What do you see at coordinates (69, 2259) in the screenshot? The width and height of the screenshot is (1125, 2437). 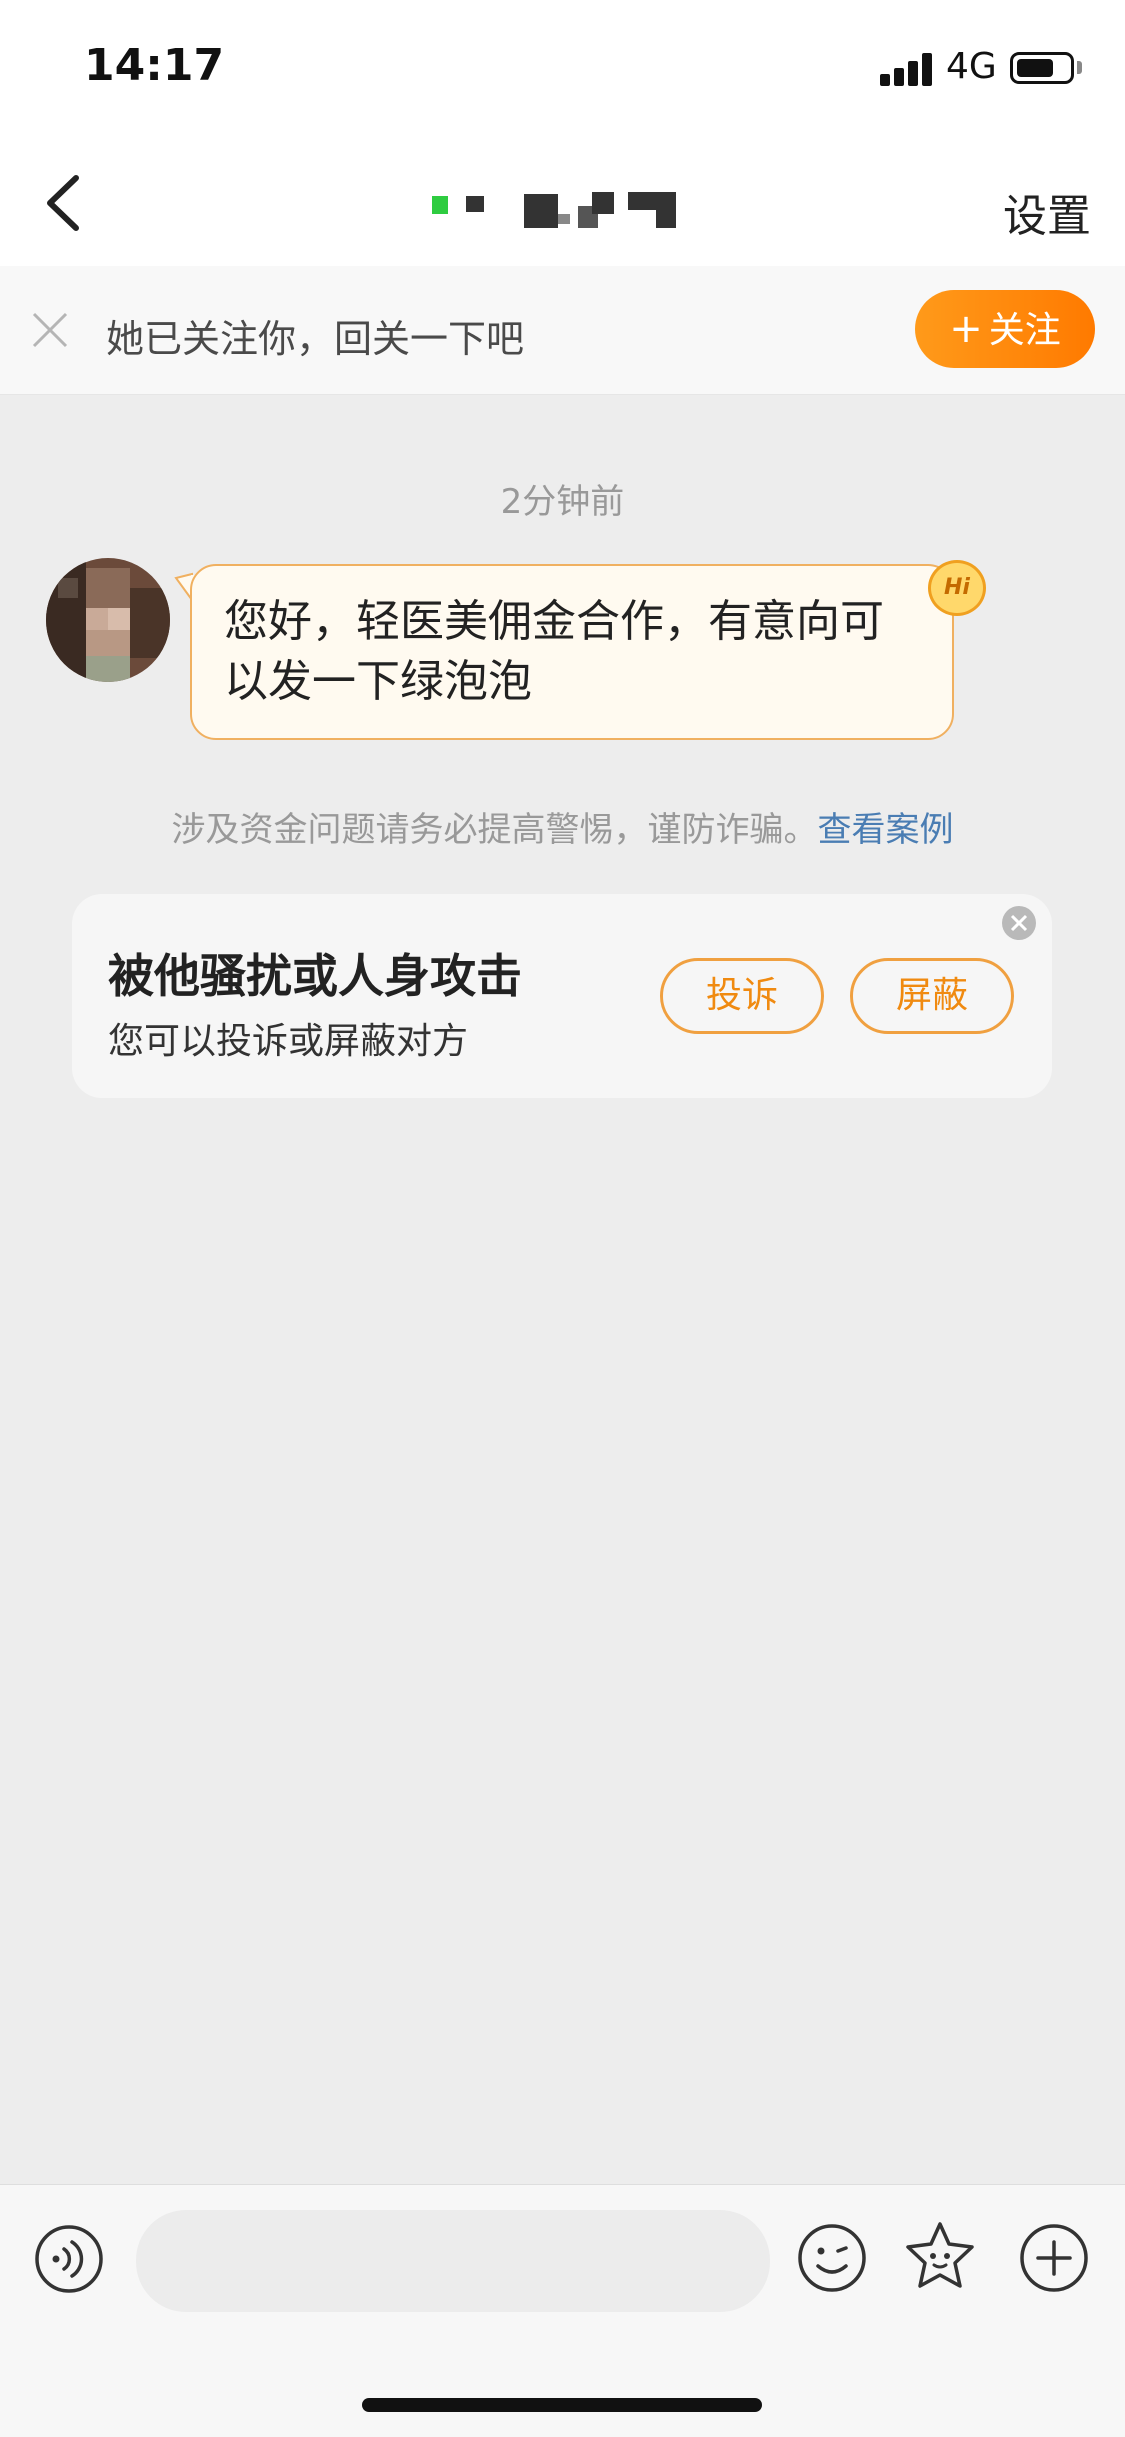 I see `voice-icon` at bounding box center [69, 2259].